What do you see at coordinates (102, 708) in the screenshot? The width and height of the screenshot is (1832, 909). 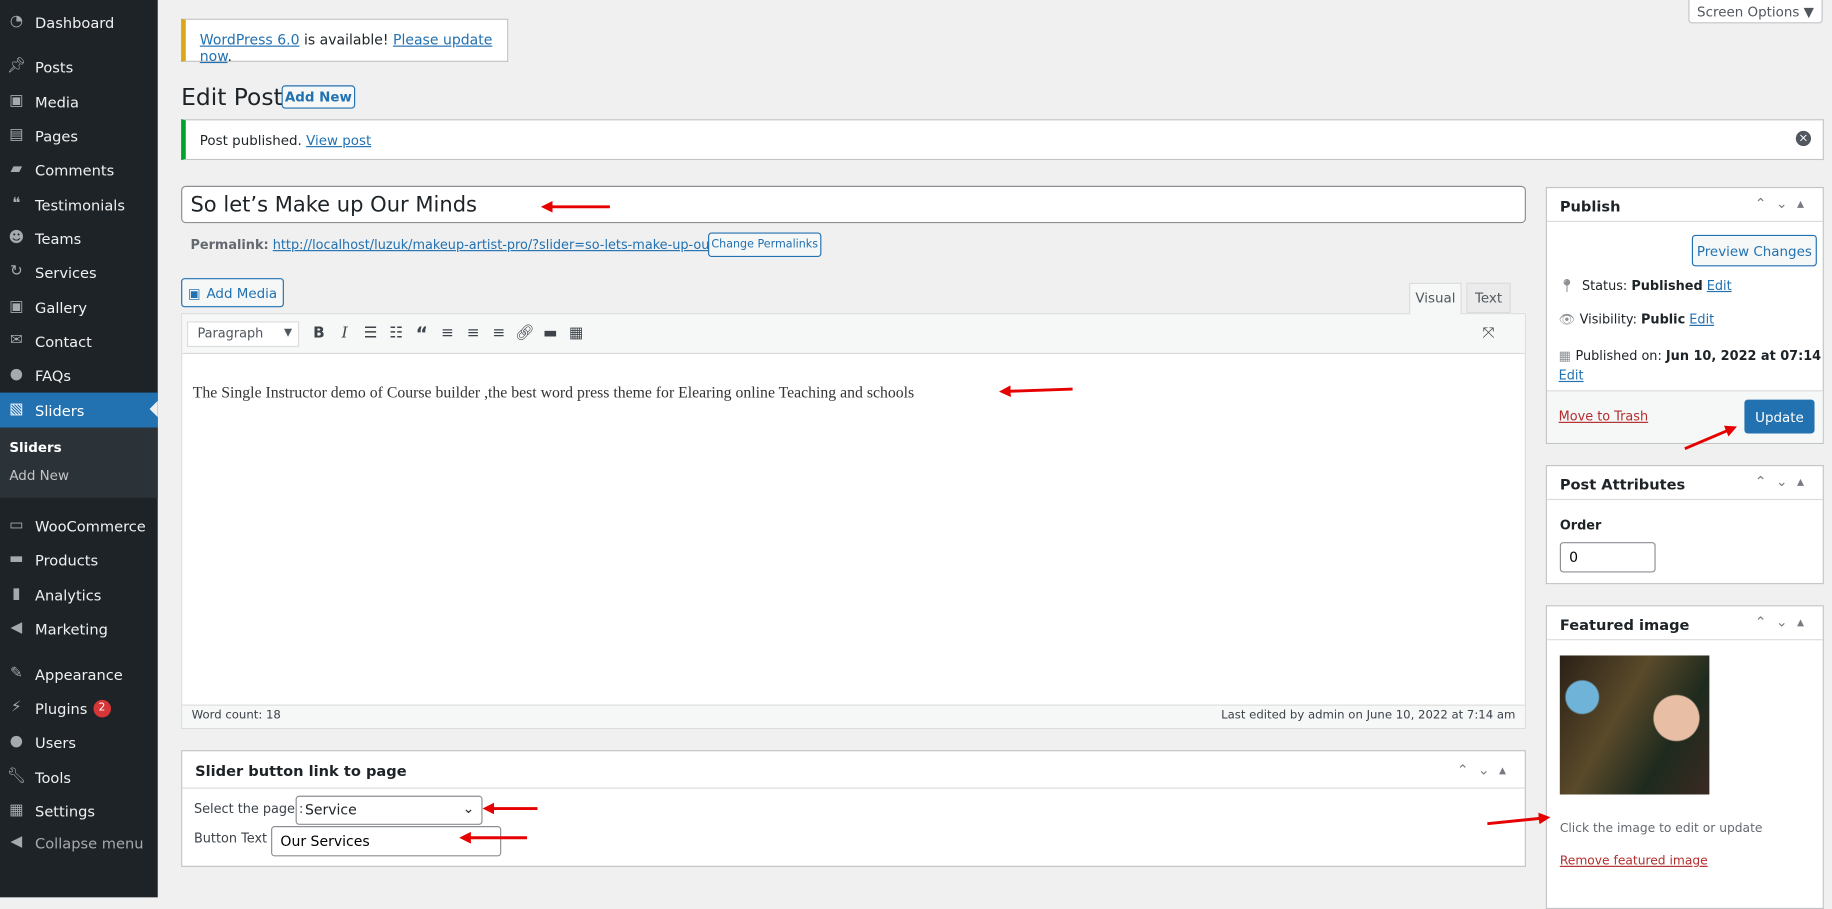 I see `update-count-badge: 2` at bounding box center [102, 708].